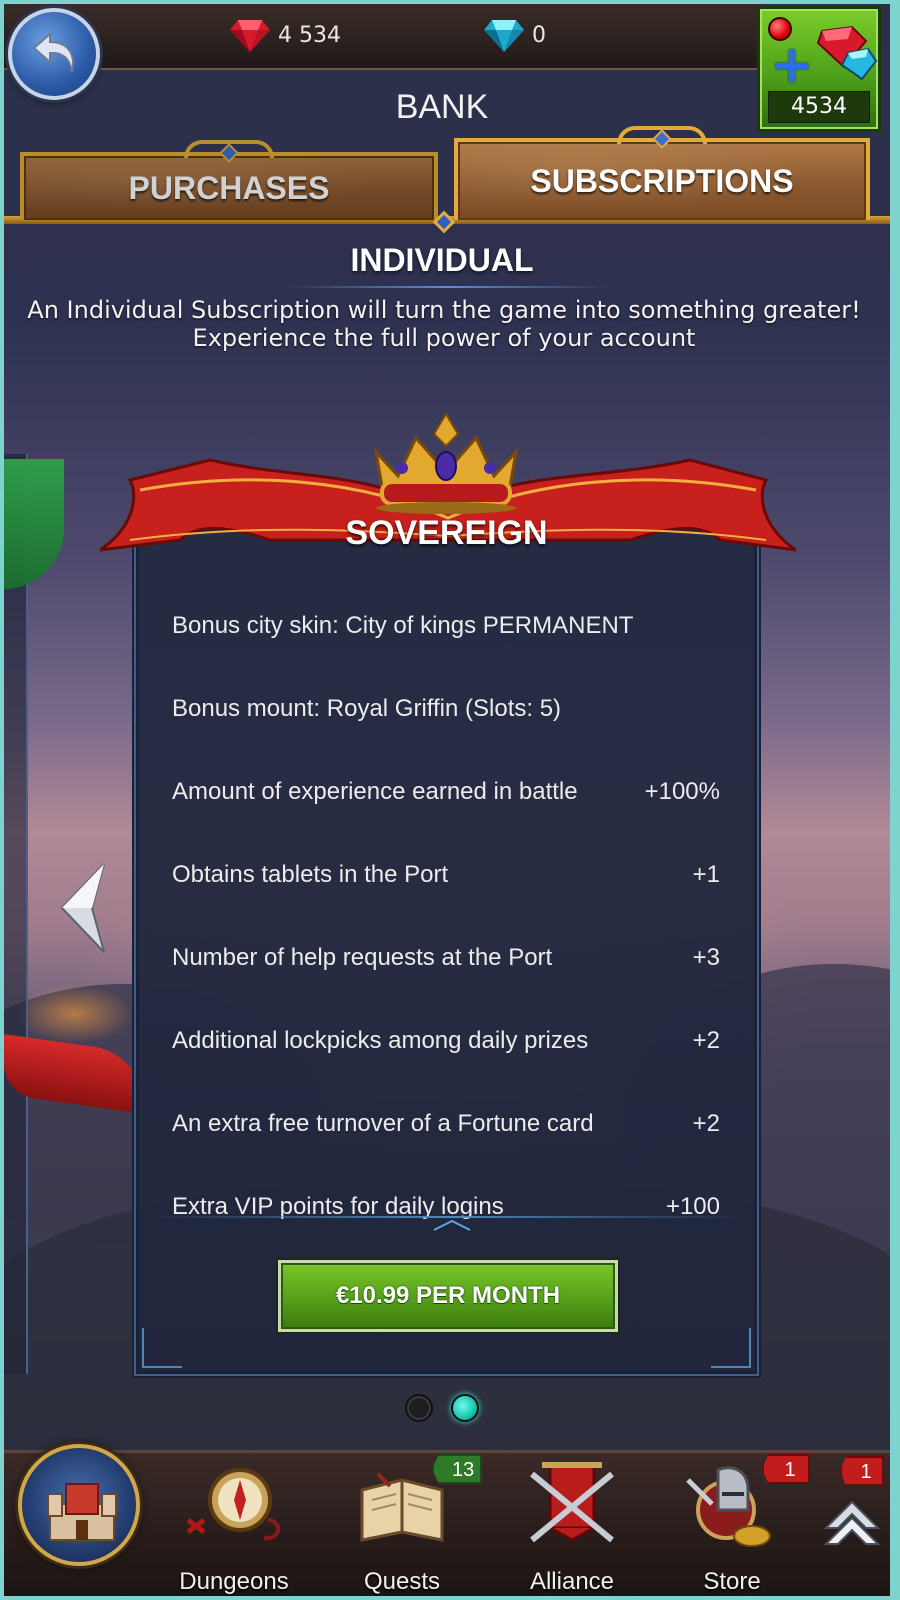  I want to click on castle-icon, so click(82, 1512).